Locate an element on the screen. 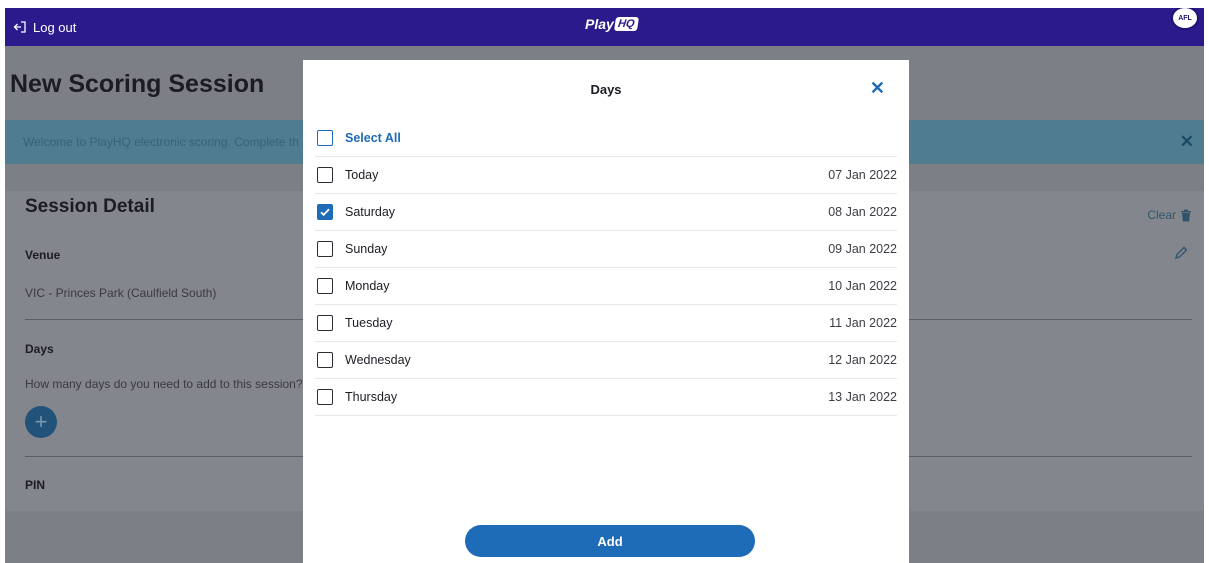 The width and height of the screenshot is (1209, 563). day-name: Monday is located at coordinates (367, 286).